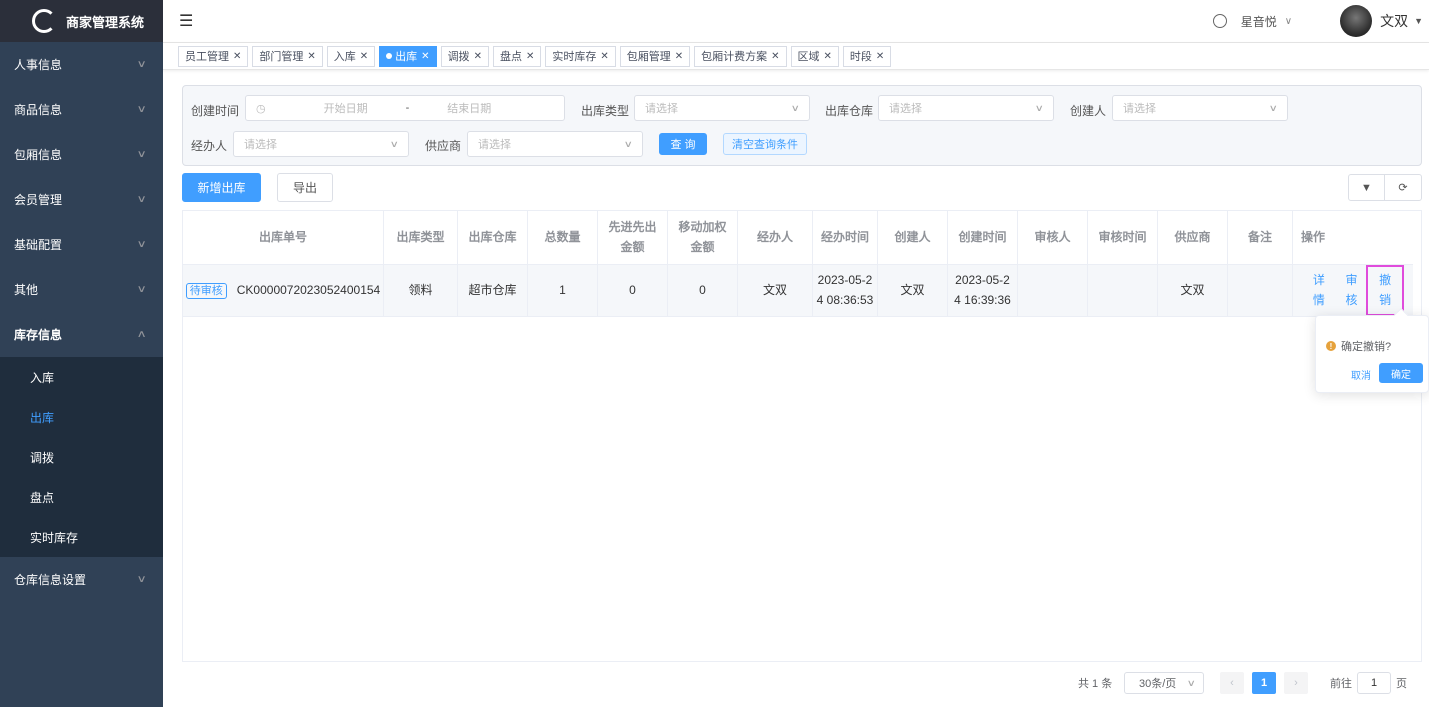 This screenshot has height=707, width=1429. Describe the element at coordinates (443, 146) in the screenshot. I see `supplier-label: 供应商` at that location.